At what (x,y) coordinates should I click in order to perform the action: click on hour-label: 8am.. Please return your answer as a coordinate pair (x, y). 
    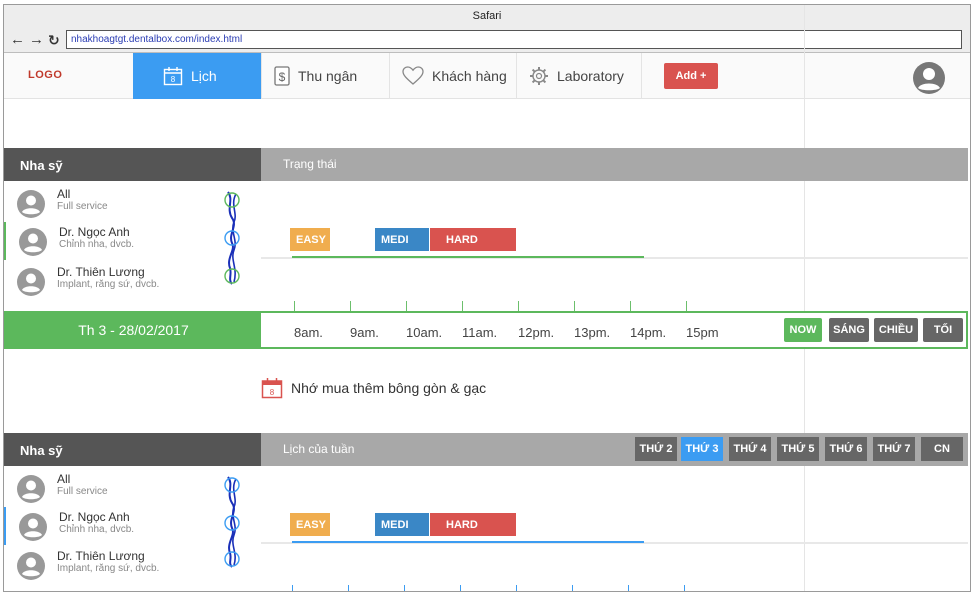
    Looking at the image, I should click on (308, 332).